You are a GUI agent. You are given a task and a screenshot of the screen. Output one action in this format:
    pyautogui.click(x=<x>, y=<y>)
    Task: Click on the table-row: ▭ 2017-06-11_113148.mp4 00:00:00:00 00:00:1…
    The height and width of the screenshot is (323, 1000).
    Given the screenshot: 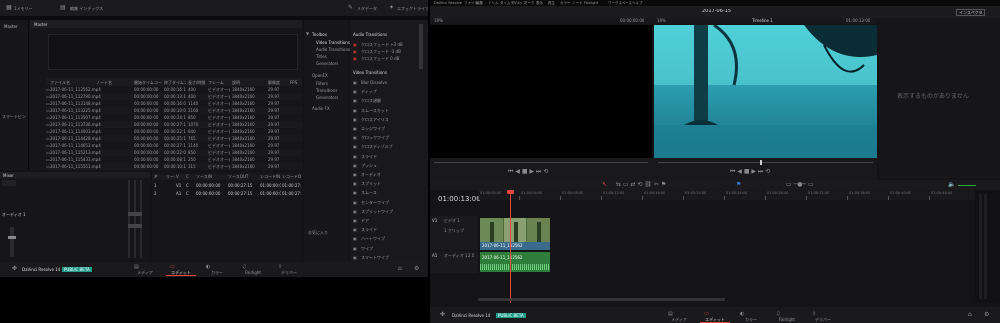 What is the action you would take?
    pyautogui.click(x=174, y=103)
    